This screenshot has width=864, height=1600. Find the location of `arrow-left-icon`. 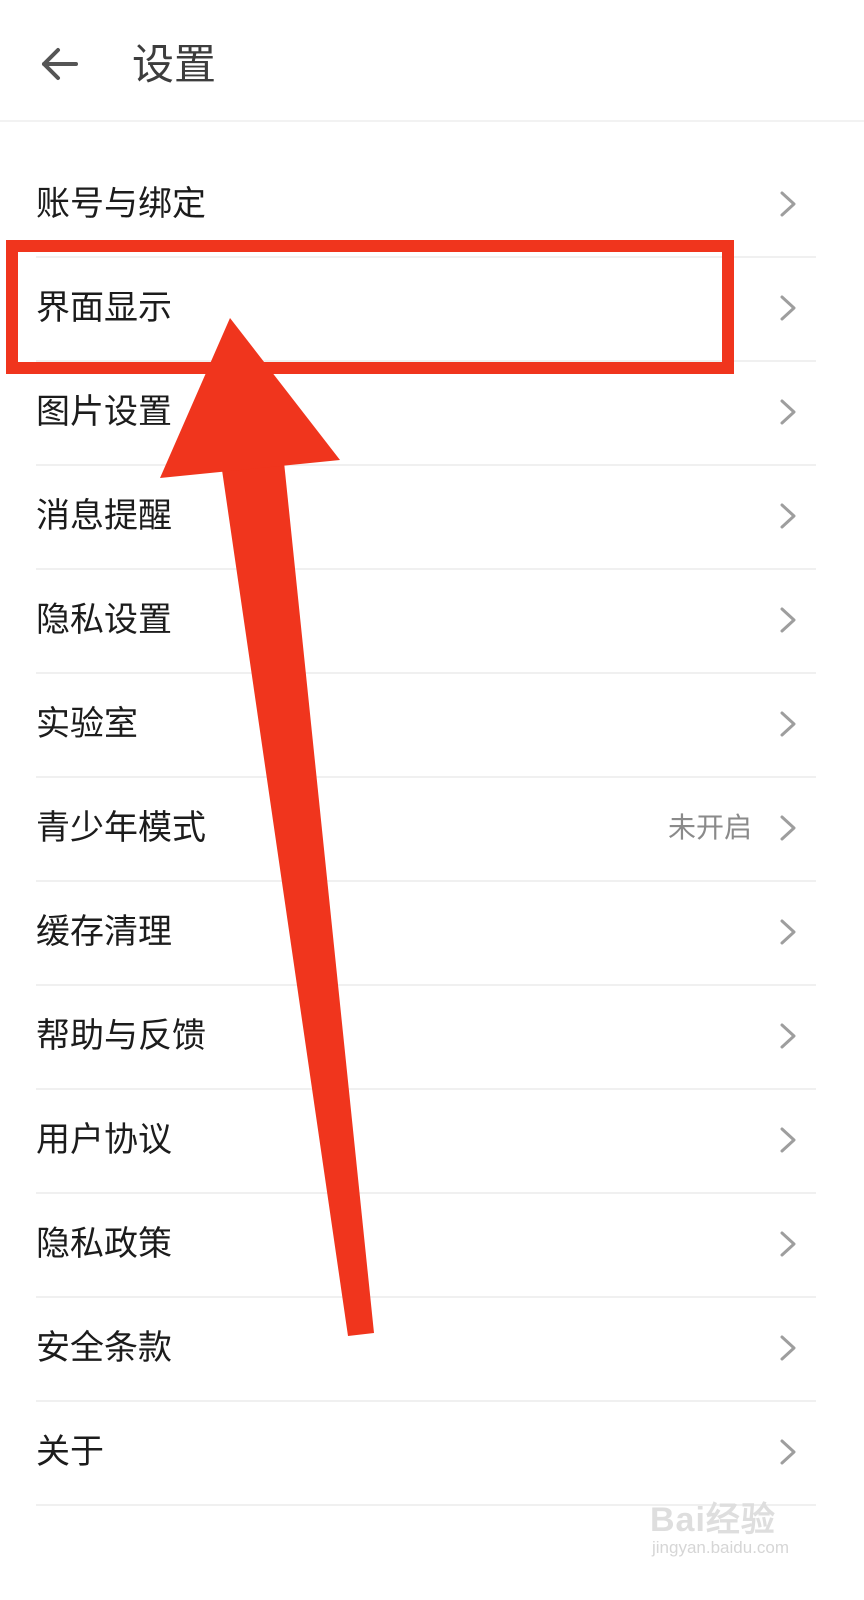

arrow-left-icon is located at coordinates (60, 64).